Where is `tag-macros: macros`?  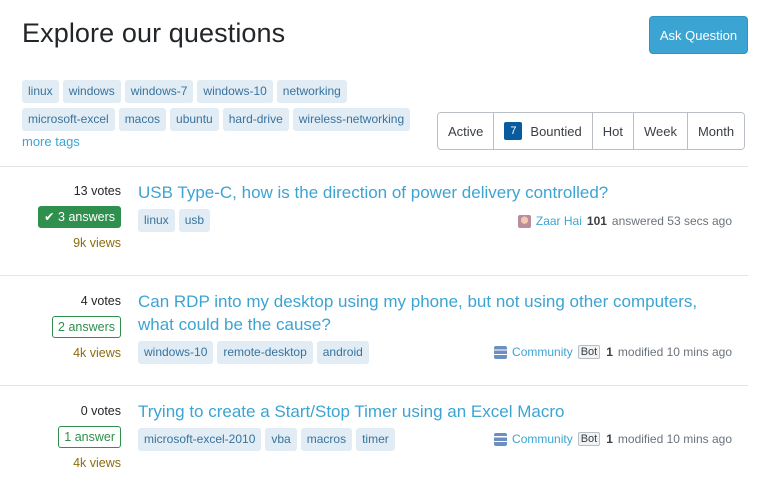
tag-macros: macros is located at coordinates (326, 439).